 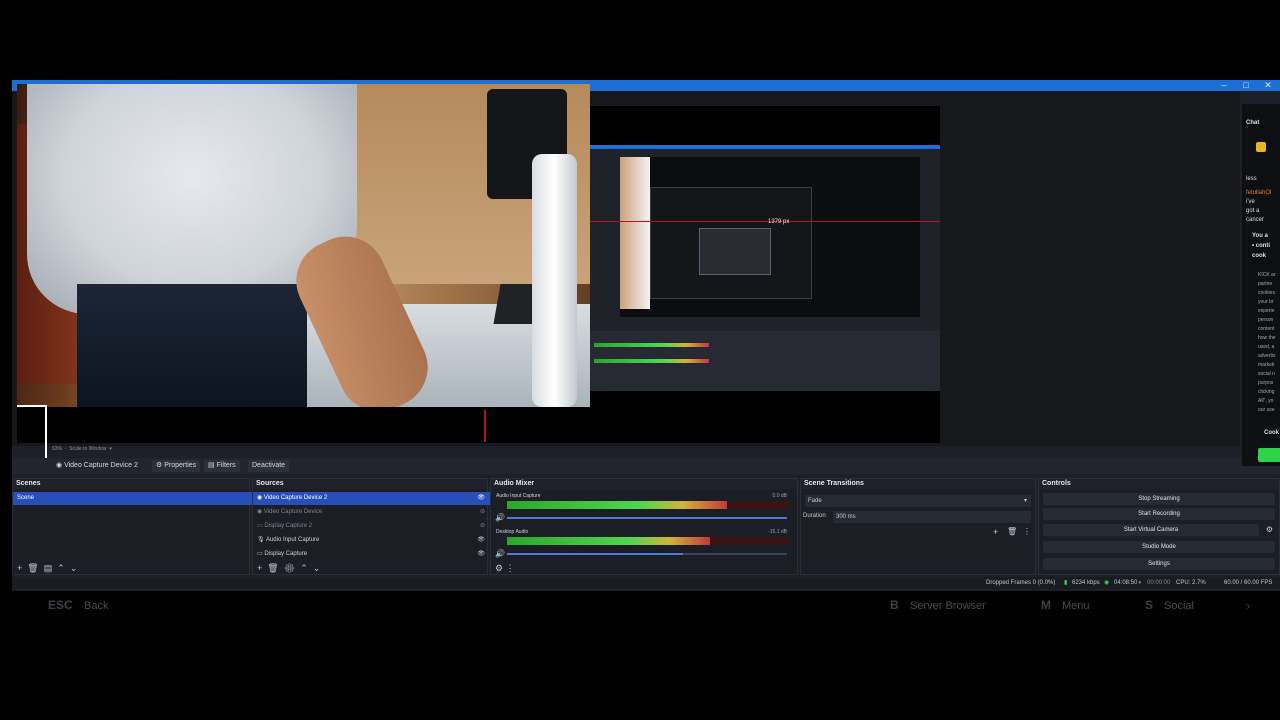 What do you see at coordinates (1261, 147) in the screenshot?
I see `badge-icon` at bounding box center [1261, 147].